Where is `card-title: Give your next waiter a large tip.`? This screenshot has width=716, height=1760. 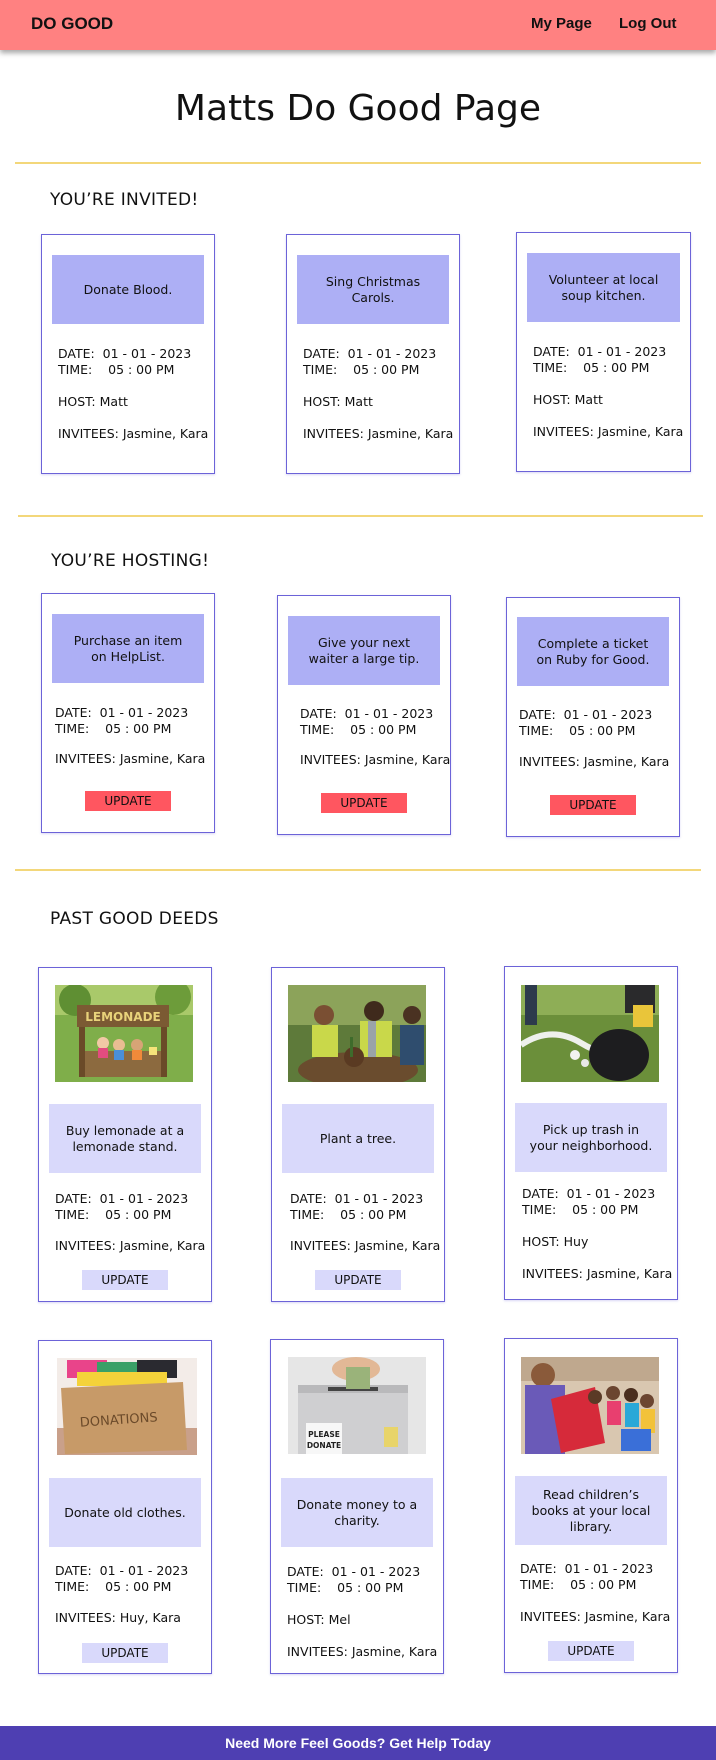 card-title: Give your next waiter a large tip. is located at coordinates (364, 650).